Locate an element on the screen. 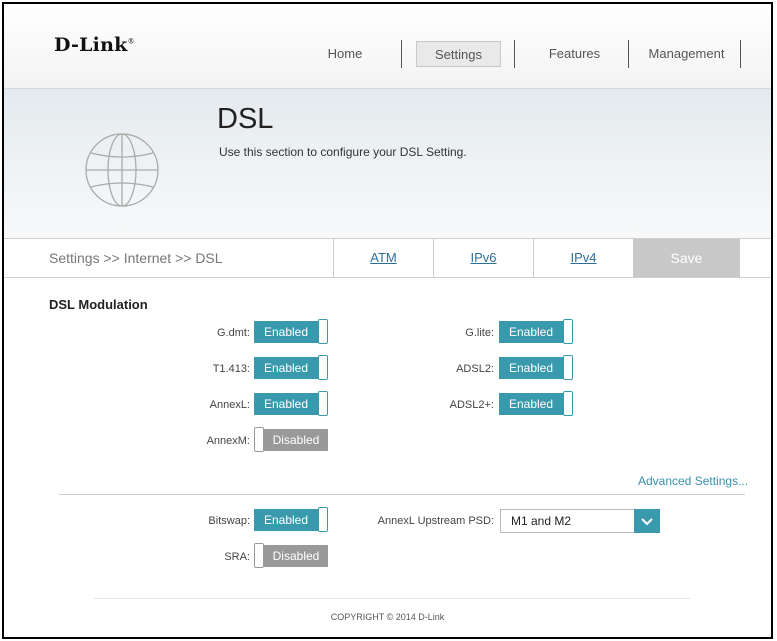 This screenshot has width=777, height=641. nav-features: Features is located at coordinates (574, 54).